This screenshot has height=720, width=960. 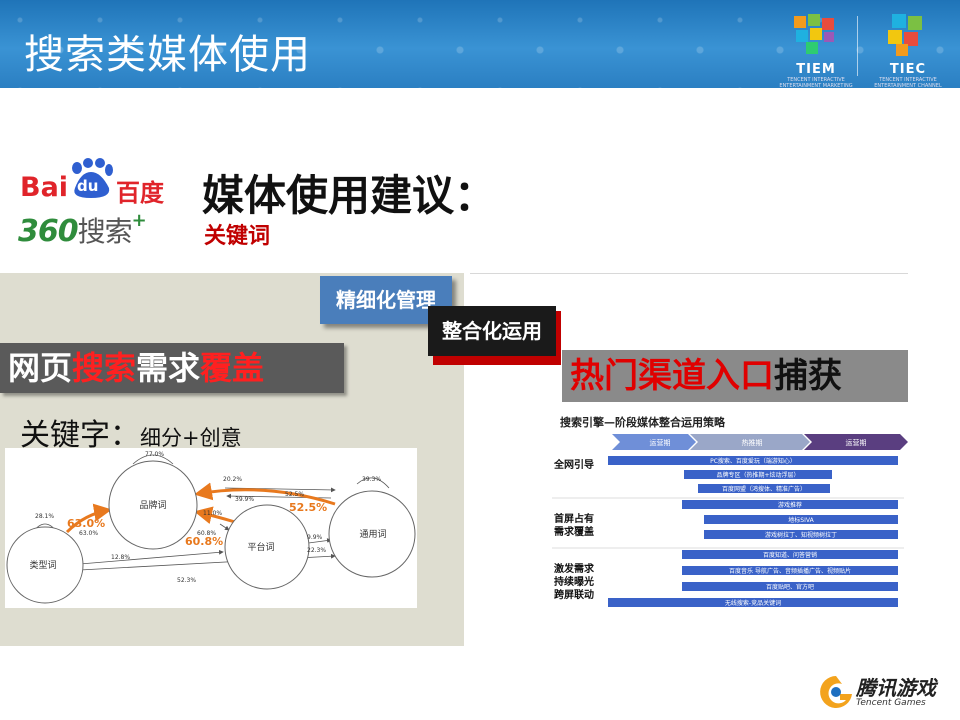 What do you see at coordinates (151, 557) in the screenshot?
I see `edge-type-platform` at bounding box center [151, 557].